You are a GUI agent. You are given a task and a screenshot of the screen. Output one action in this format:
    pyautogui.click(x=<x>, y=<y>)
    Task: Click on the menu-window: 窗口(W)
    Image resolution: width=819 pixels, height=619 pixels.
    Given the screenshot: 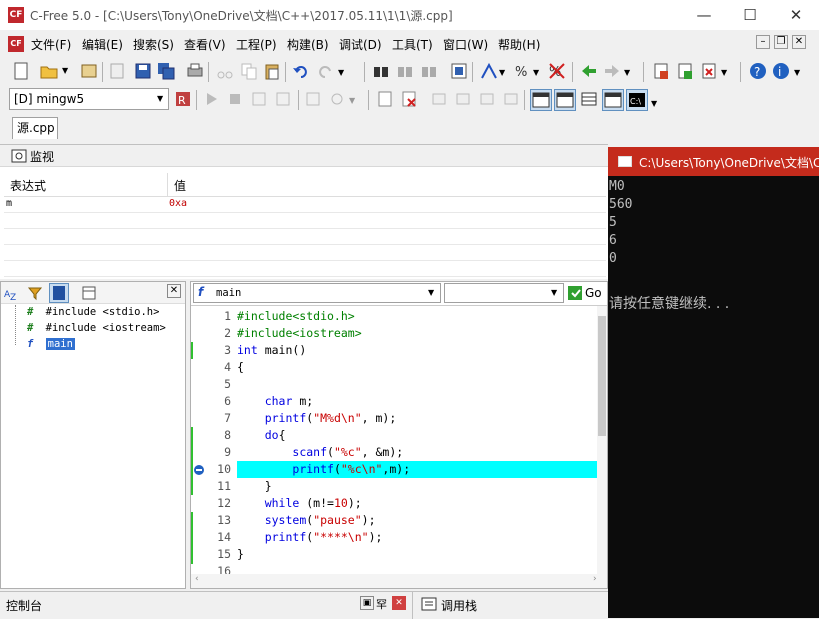 What is the action you would take?
    pyautogui.click(x=465, y=44)
    